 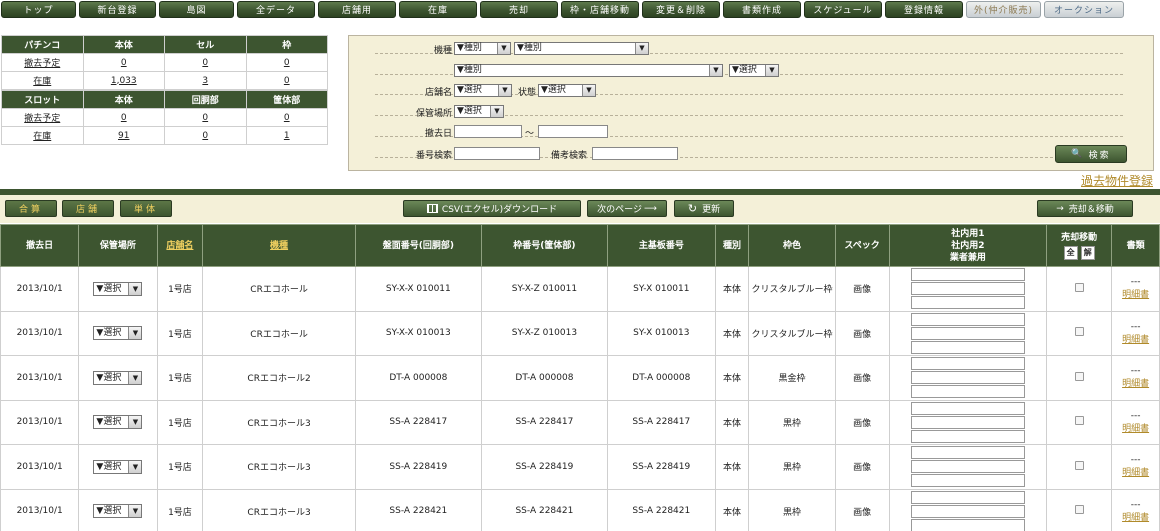 I want to click on refresh-button: ↻ 更新, so click(x=704, y=208).